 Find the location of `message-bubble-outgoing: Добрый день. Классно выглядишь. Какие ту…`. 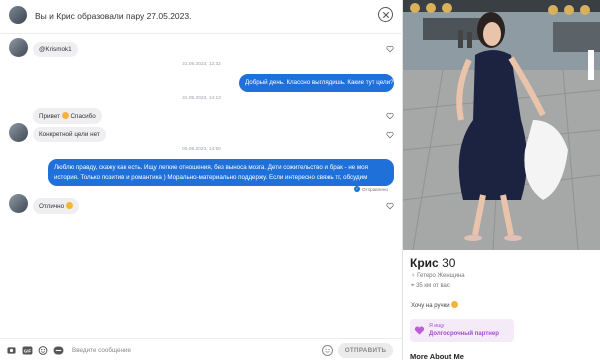

message-bubble-outgoing: Добрый день. Классно выглядишь. Какие ту… is located at coordinates (316, 83).